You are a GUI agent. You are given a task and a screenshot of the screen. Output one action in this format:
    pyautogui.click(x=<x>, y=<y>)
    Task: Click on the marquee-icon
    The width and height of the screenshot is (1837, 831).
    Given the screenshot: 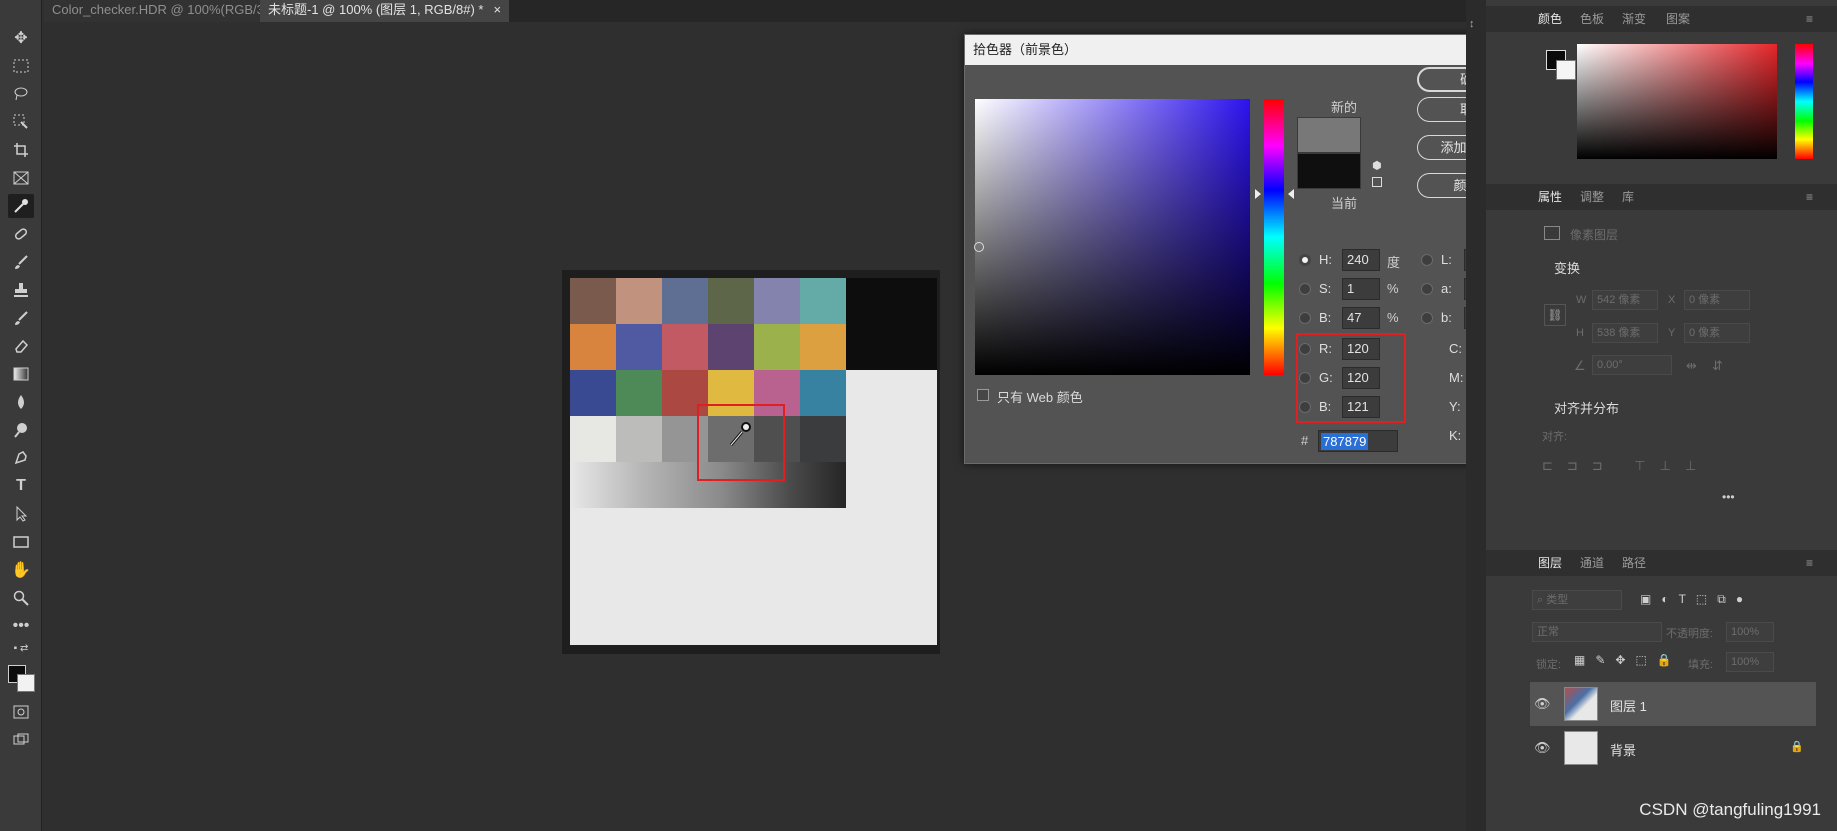 What is the action you would take?
    pyautogui.click(x=21, y=66)
    